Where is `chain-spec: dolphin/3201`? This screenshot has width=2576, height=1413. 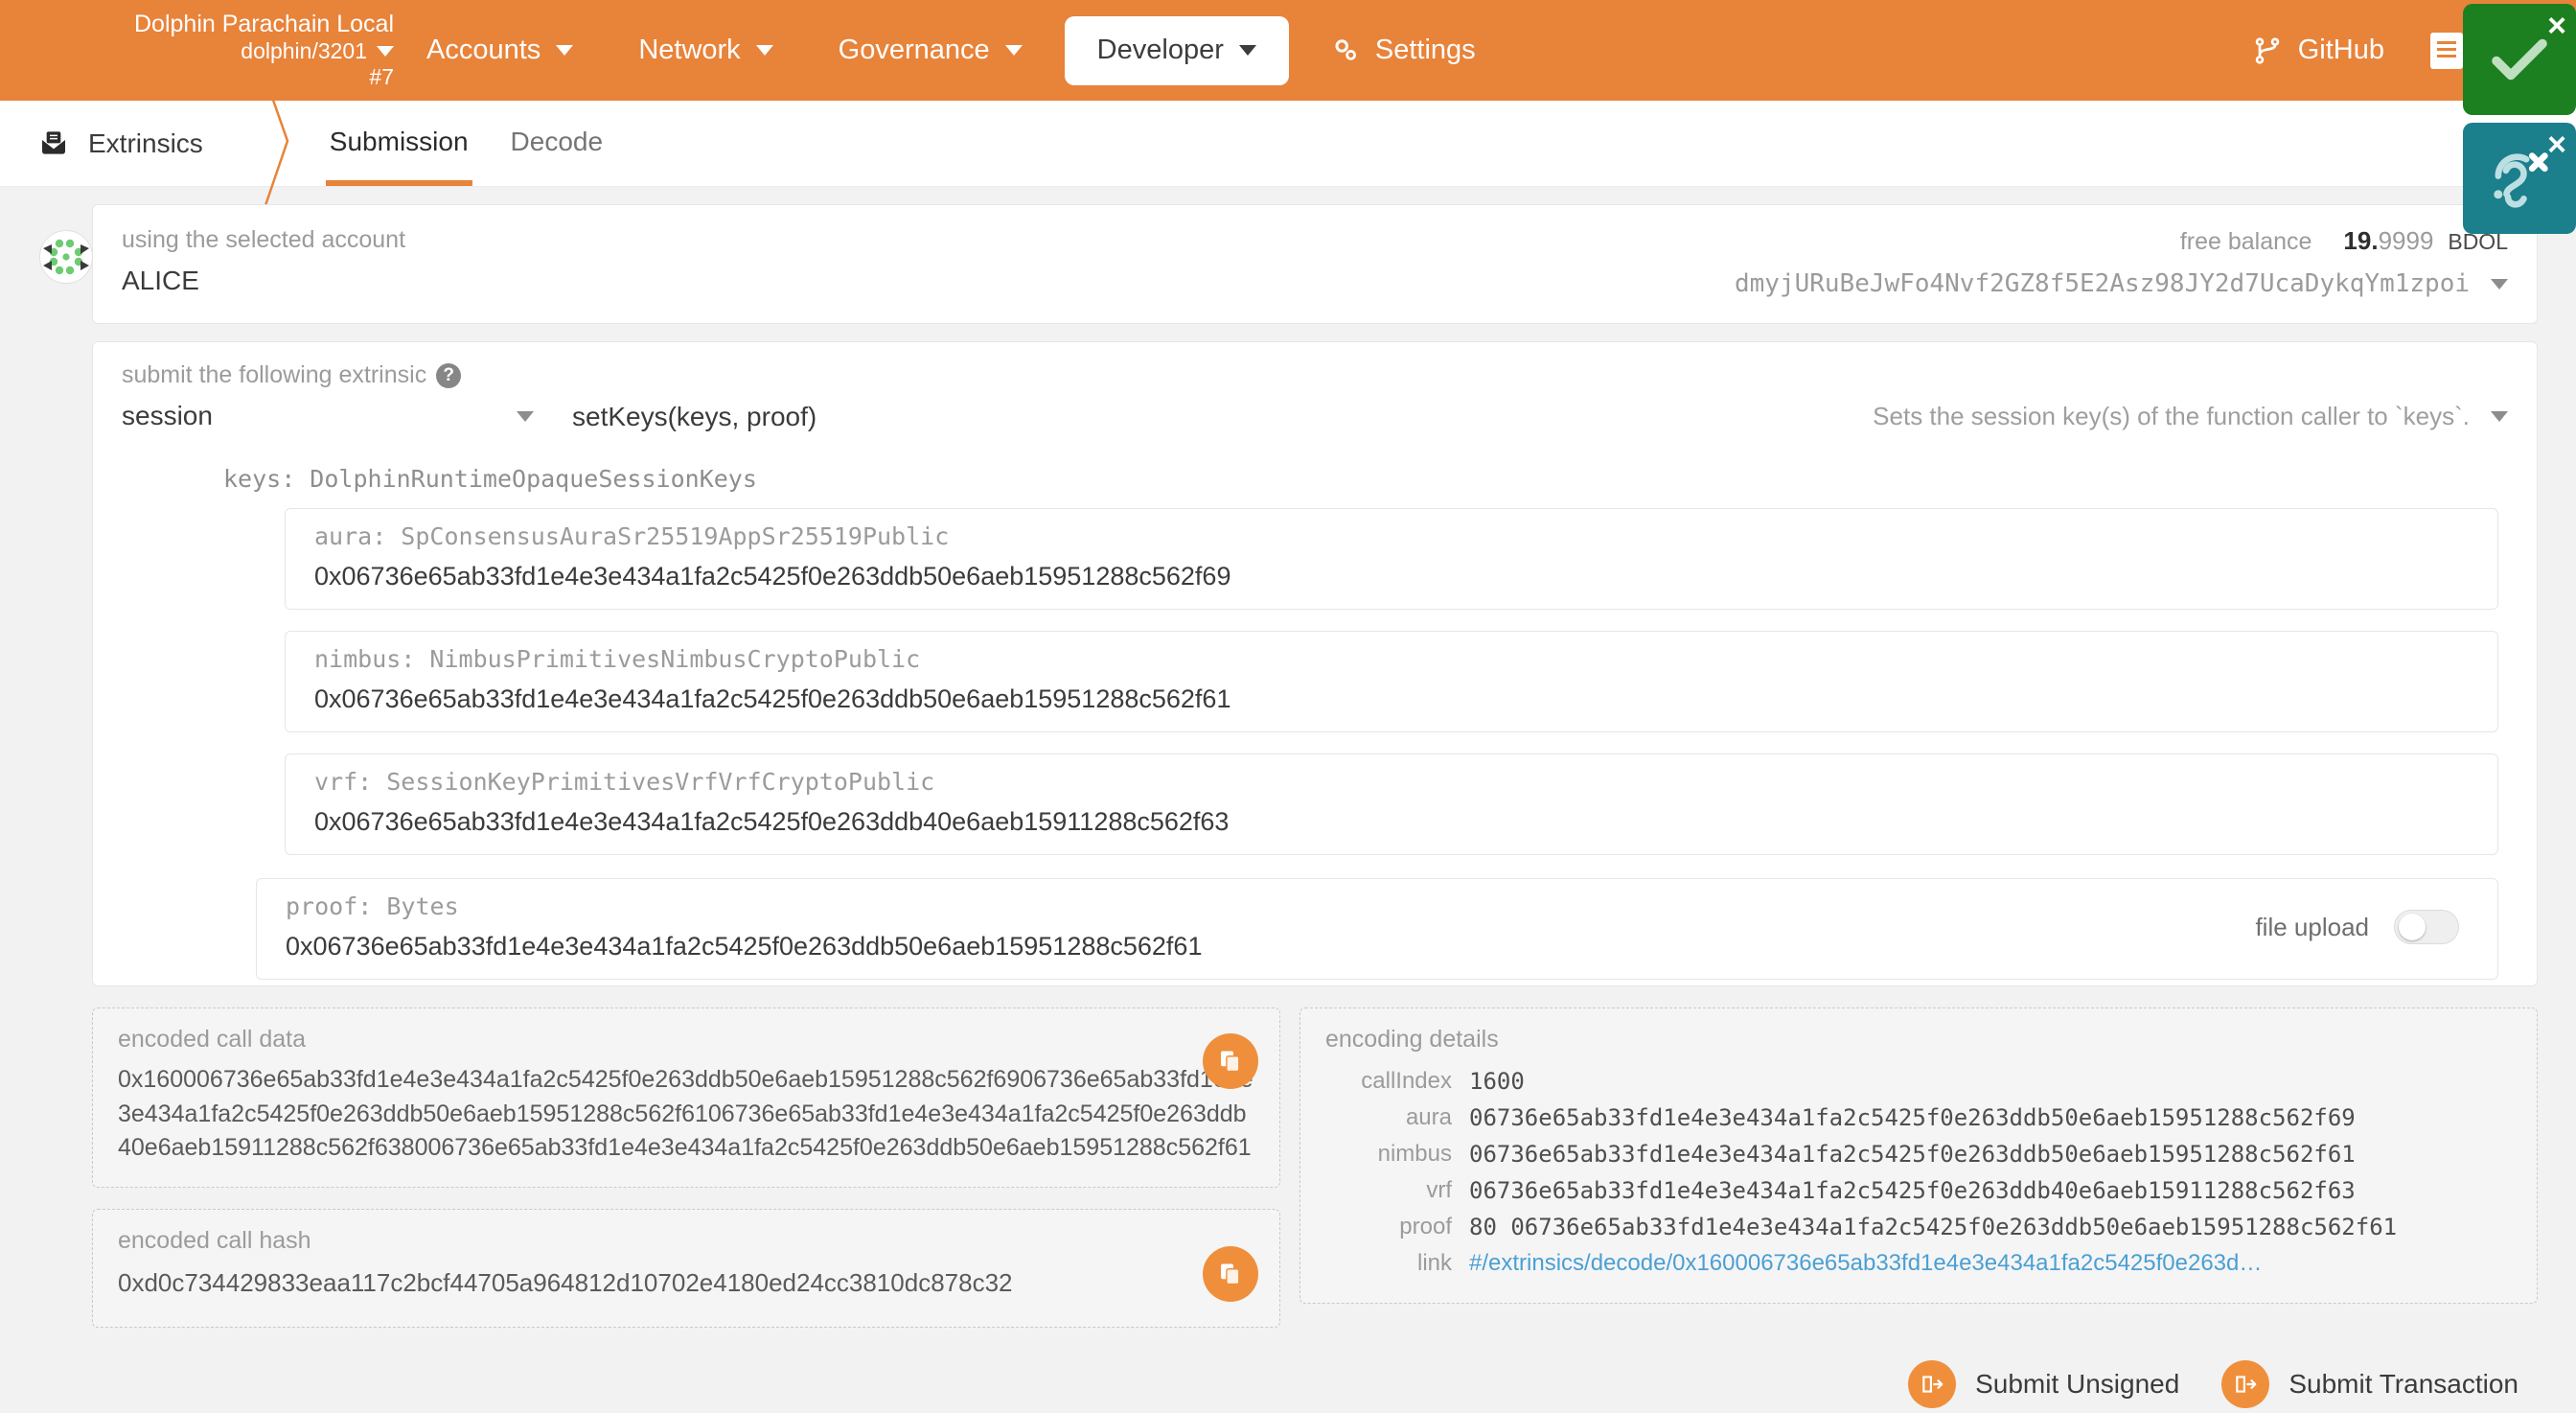 chain-spec: dolphin/3201 is located at coordinates (318, 51).